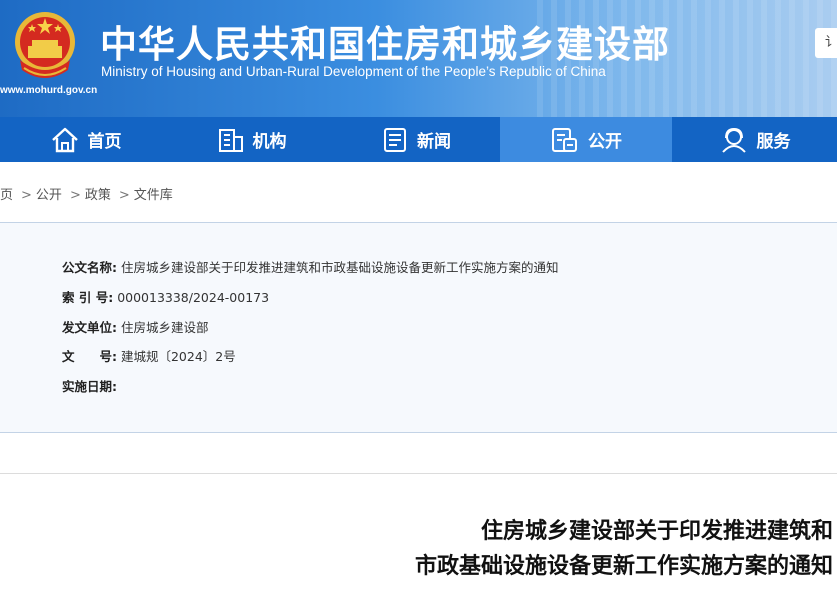  What do you see at coordinates (153, 195) in the screenshot?
I see `breadcrumb-library: 文件库` at bounding box center [153, 195].